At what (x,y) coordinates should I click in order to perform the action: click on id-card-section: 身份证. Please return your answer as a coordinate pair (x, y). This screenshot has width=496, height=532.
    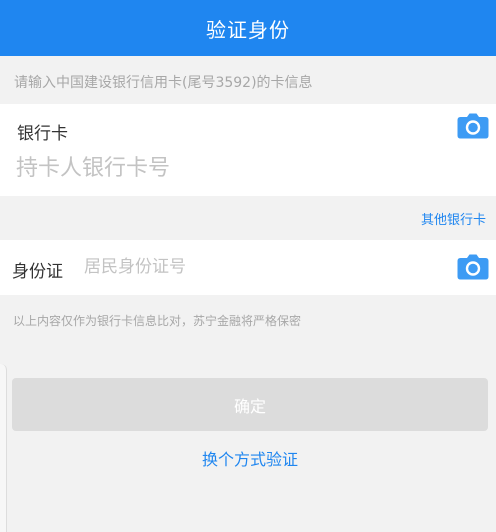
    Looking at the image, I should click on (248, 267).